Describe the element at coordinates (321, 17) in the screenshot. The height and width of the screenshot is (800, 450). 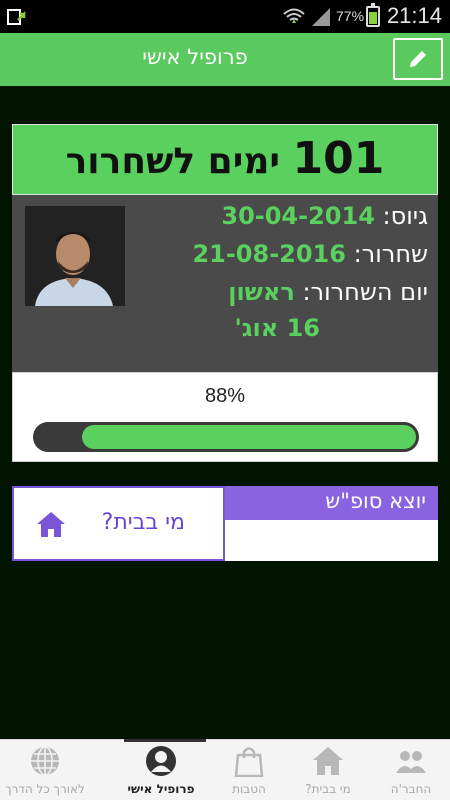
I see `signal-icon` at that location.